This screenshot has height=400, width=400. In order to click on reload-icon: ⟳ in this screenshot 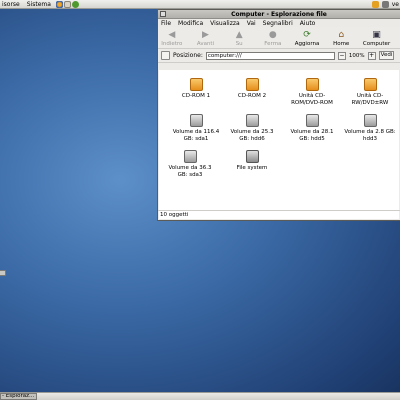, I will do `click(307, 34)`.